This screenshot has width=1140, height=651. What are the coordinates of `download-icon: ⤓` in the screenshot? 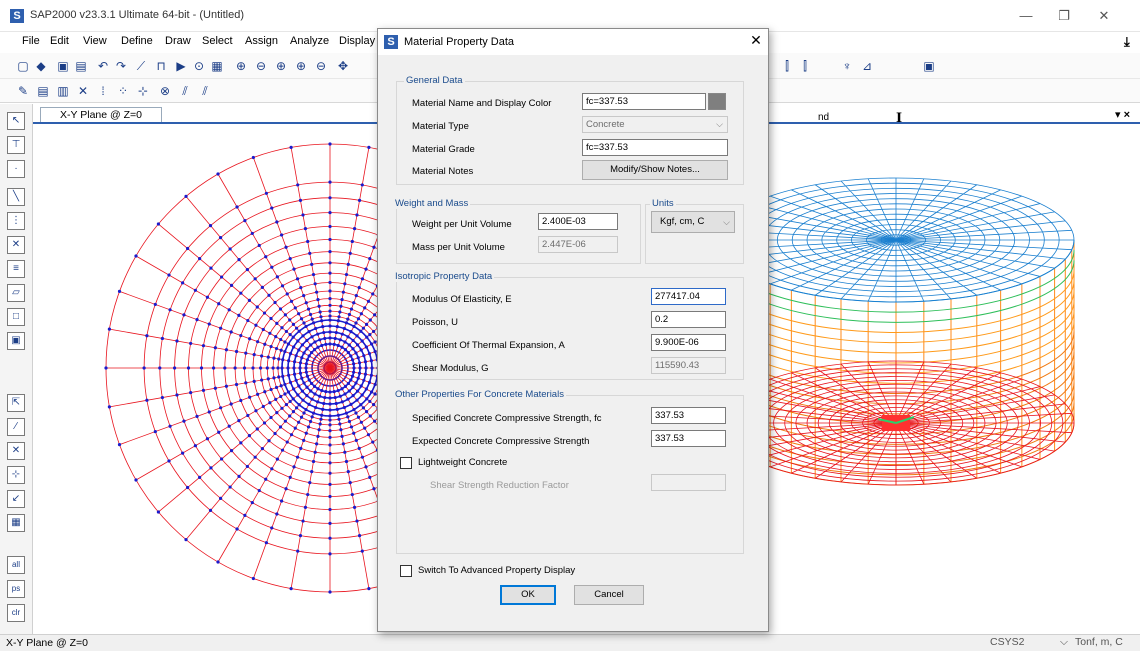 It's located at (1127, 42).